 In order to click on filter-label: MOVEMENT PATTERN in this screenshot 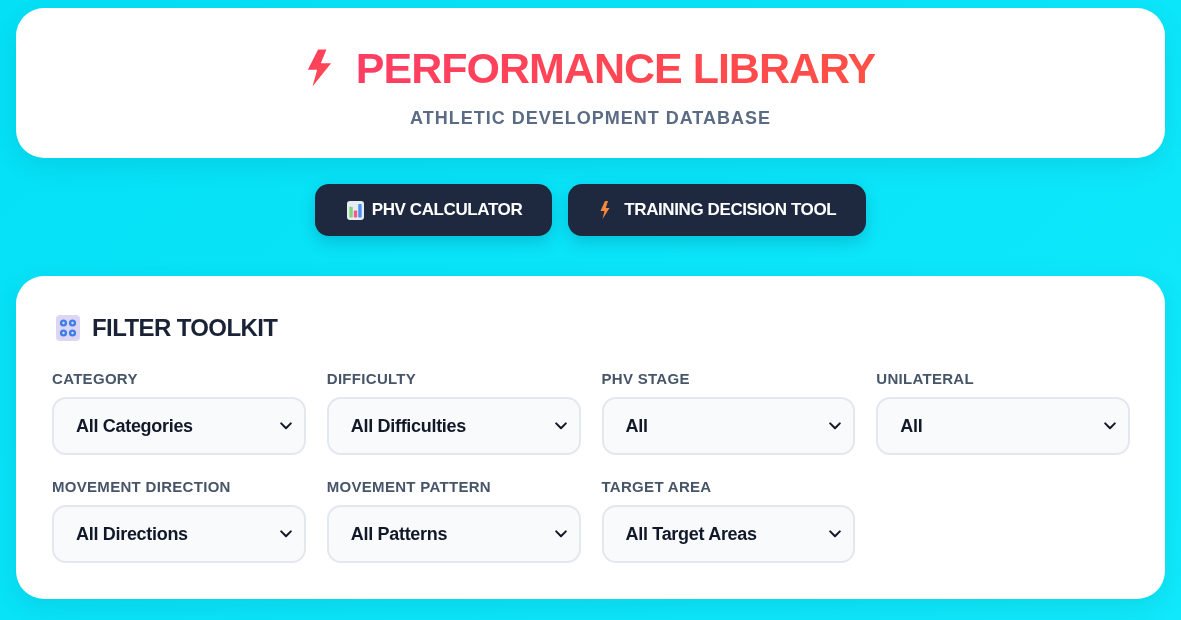, I will do `click(408, 487)`.